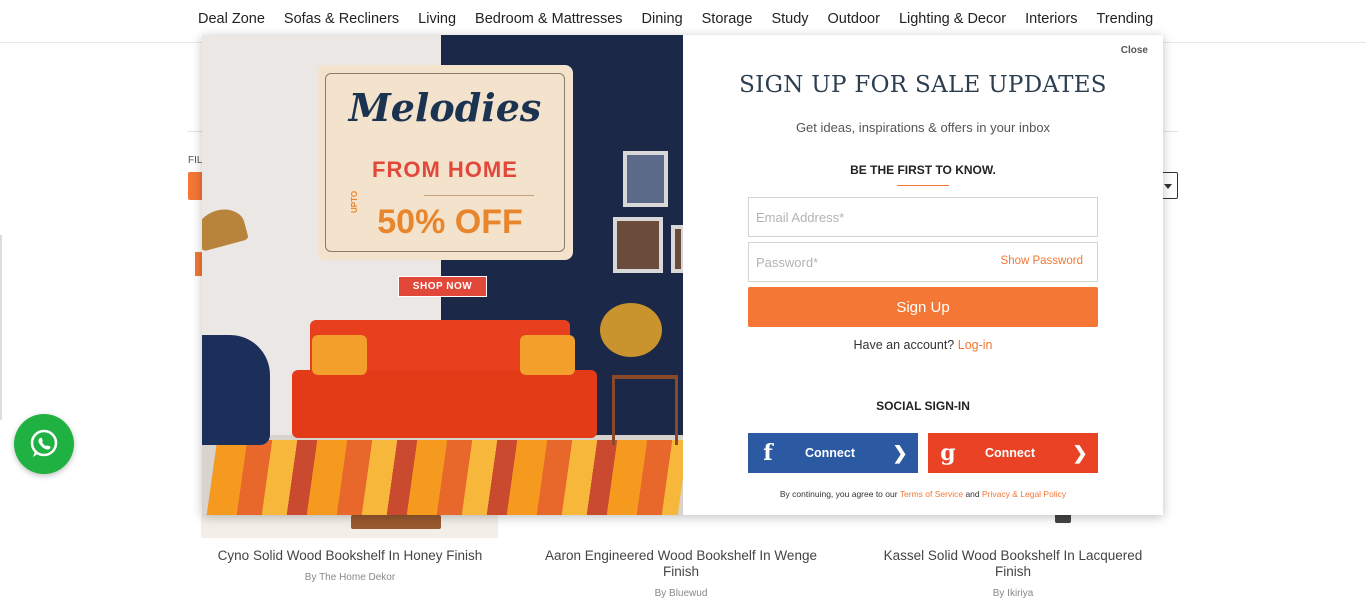  What do you see at coordinates (1, 327) in the screenshot?
I see `page-edge` at bounding box center [1, 327].